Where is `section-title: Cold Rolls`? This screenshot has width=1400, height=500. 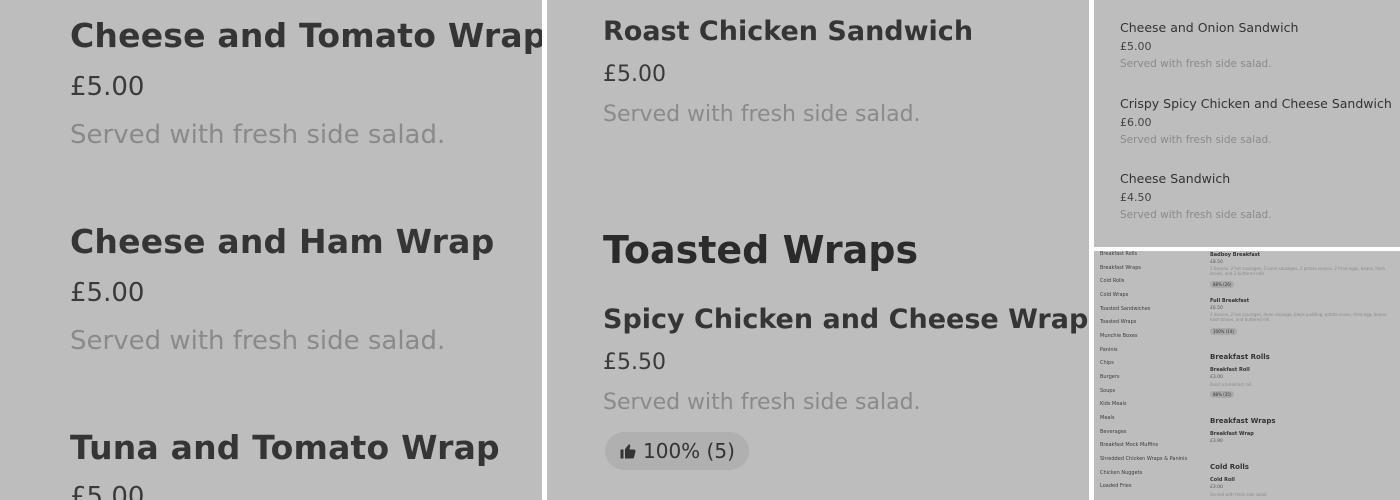 section-title: Cold Rolls is located at coordinates (1229, 467).